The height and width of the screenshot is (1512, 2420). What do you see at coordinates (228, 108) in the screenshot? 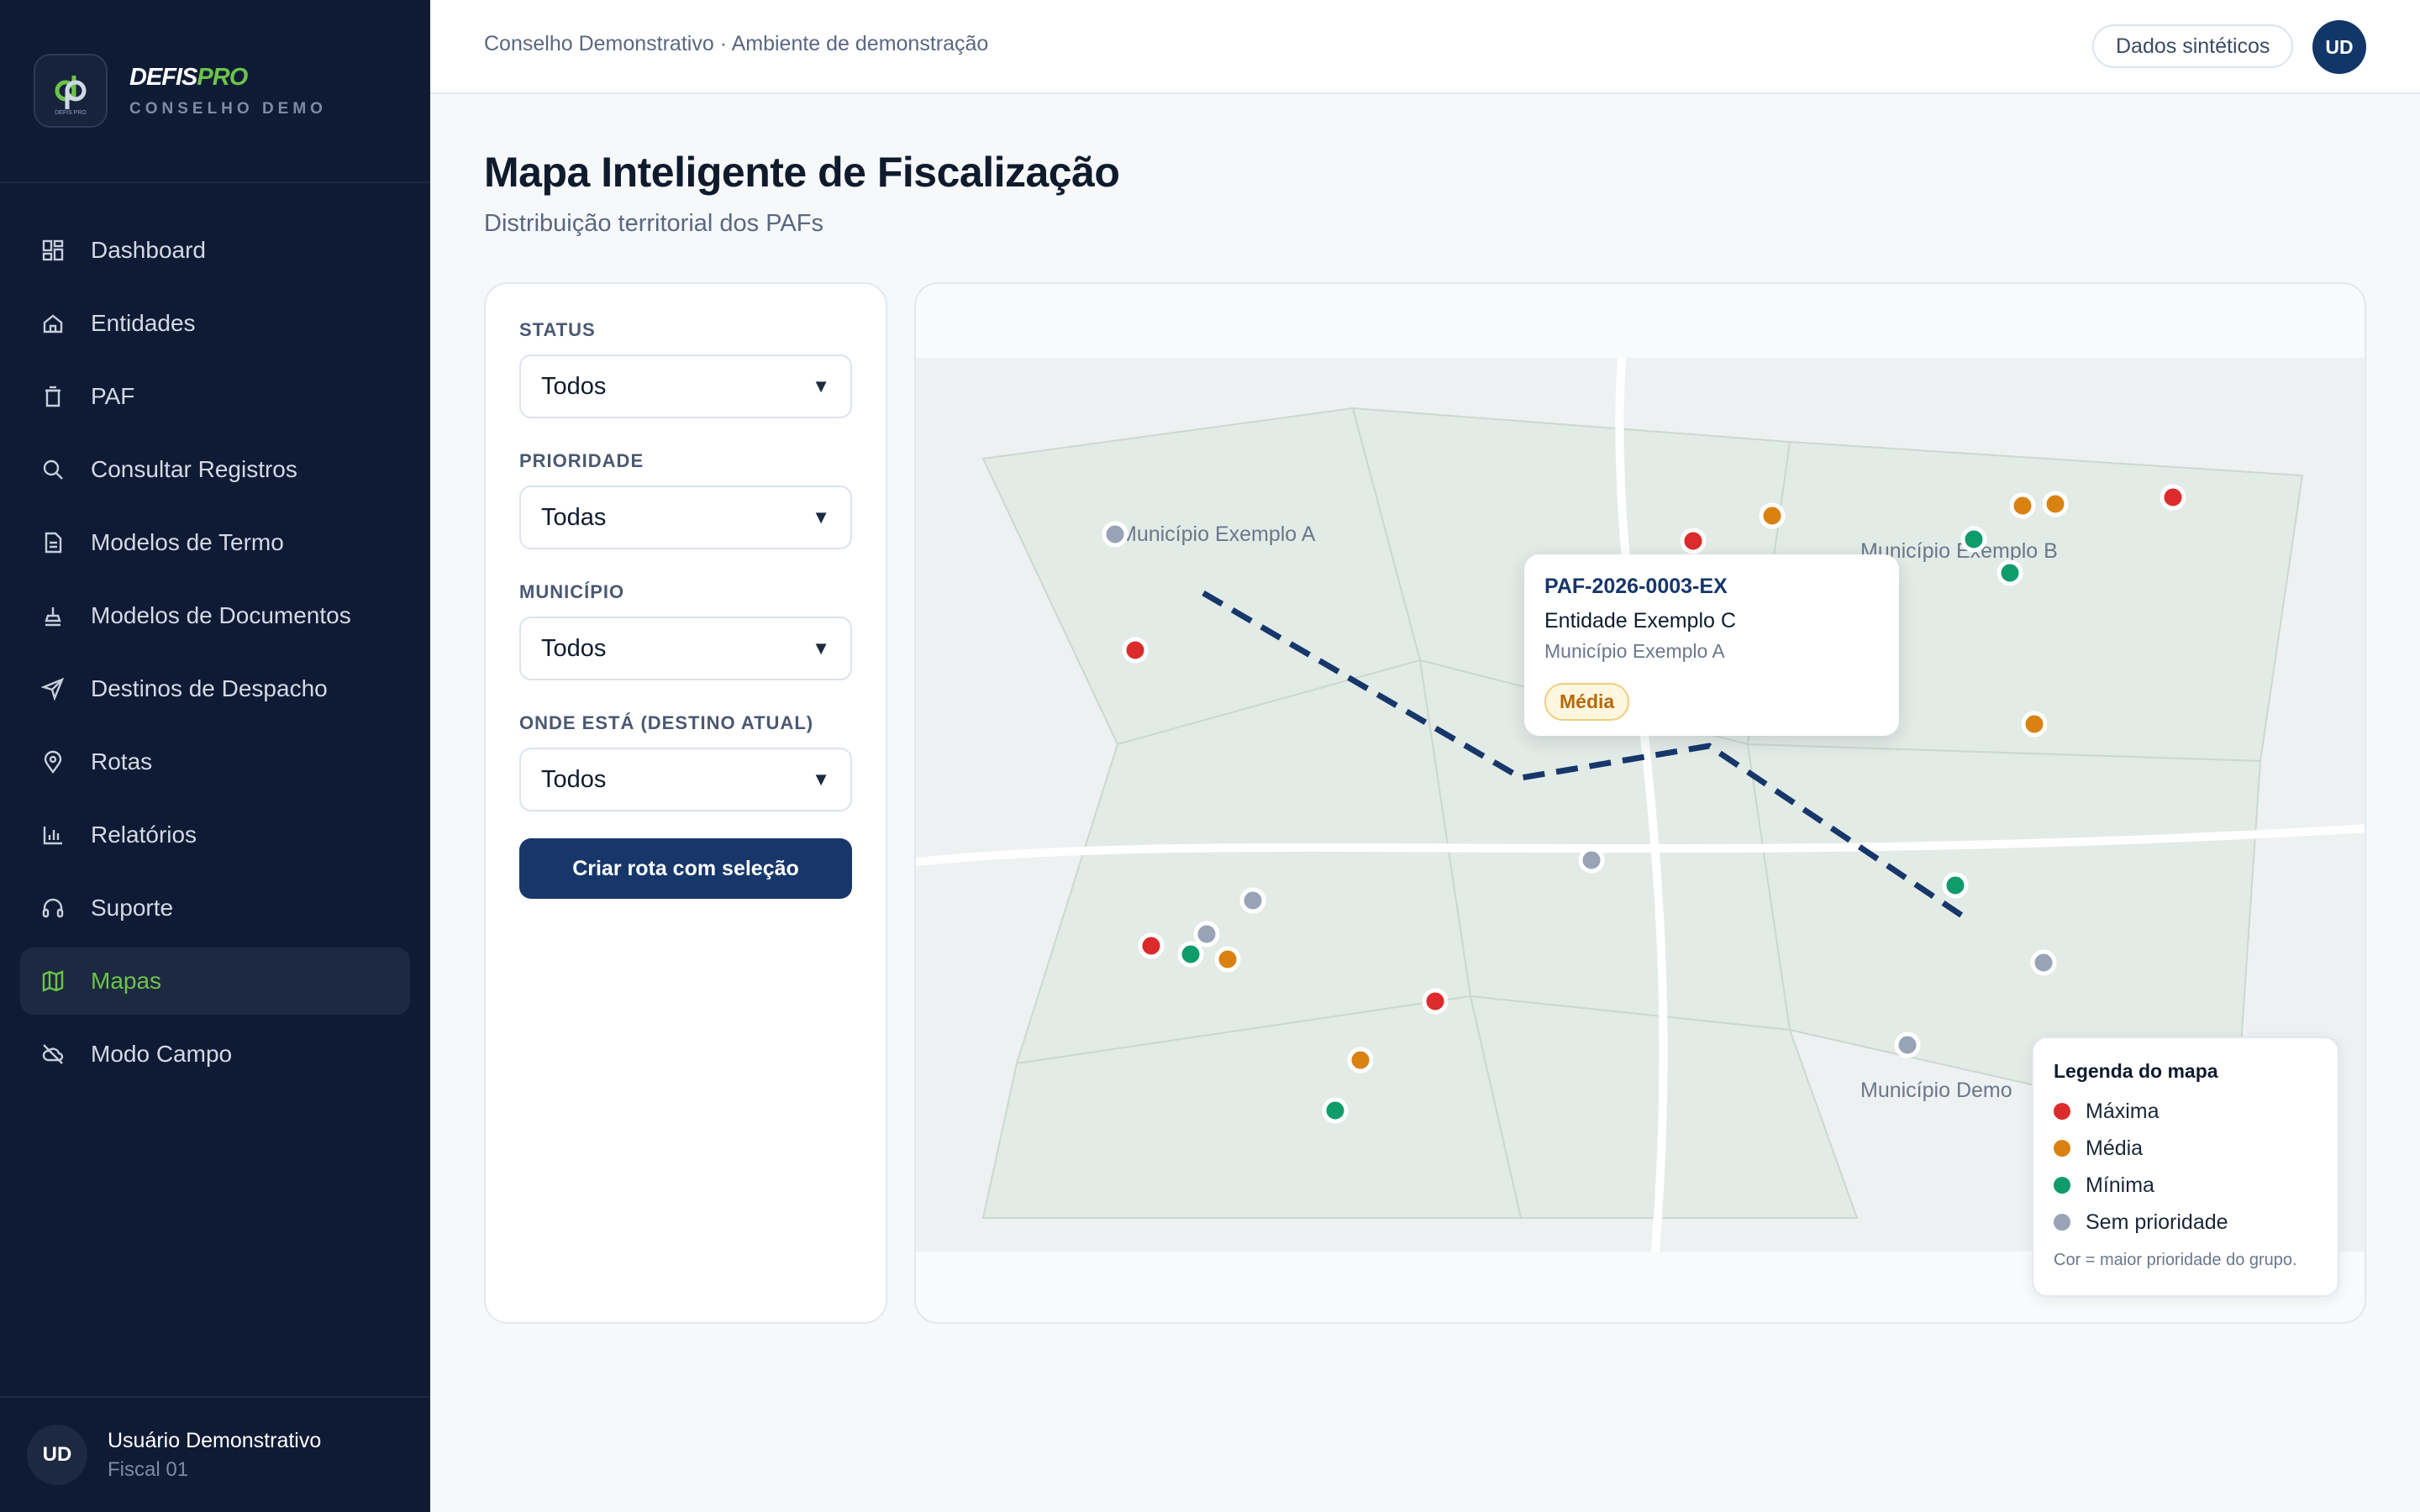
I see `brand-subtitle: CONSELHO DEMO` at bounding box center [228, 108].